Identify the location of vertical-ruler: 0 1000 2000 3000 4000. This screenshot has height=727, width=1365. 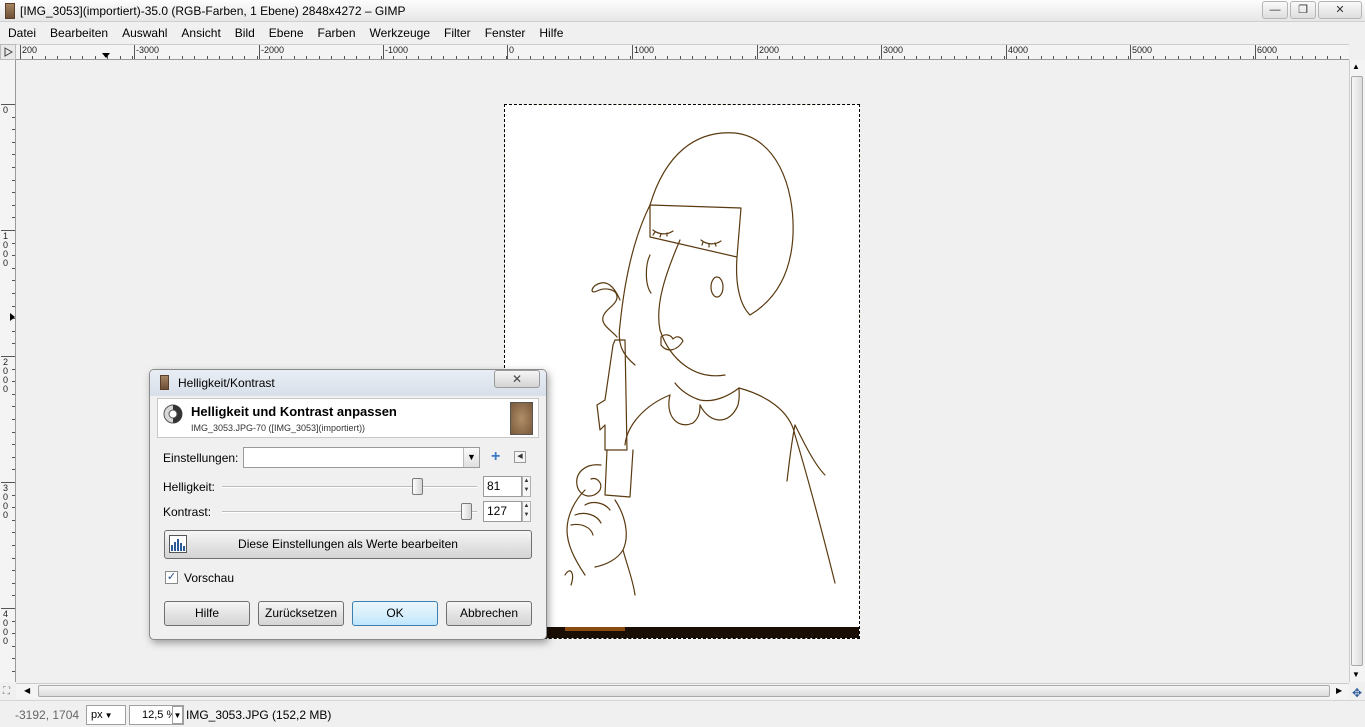
(8, 371).